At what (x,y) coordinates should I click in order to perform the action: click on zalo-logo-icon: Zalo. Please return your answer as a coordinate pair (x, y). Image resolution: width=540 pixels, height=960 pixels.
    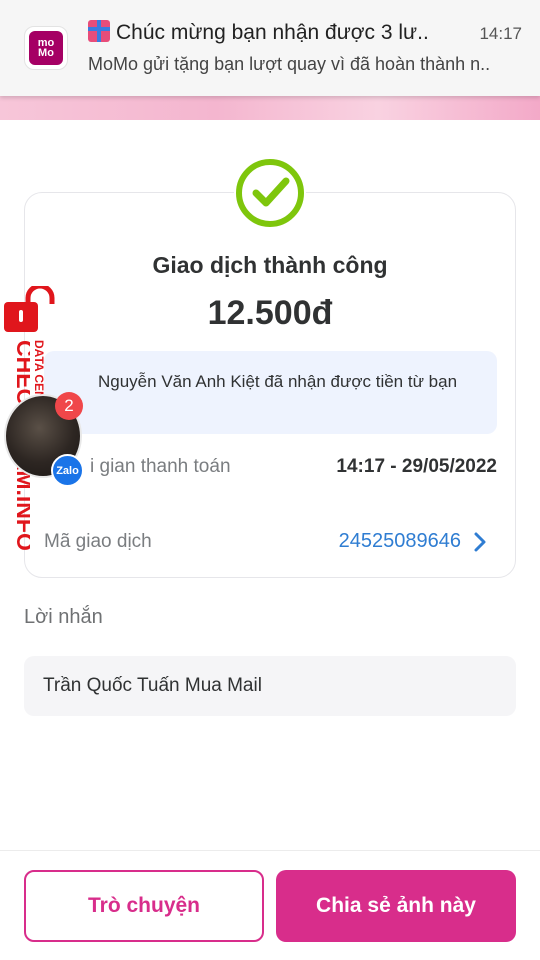
    Looking at the image, I should click on (67, 470).